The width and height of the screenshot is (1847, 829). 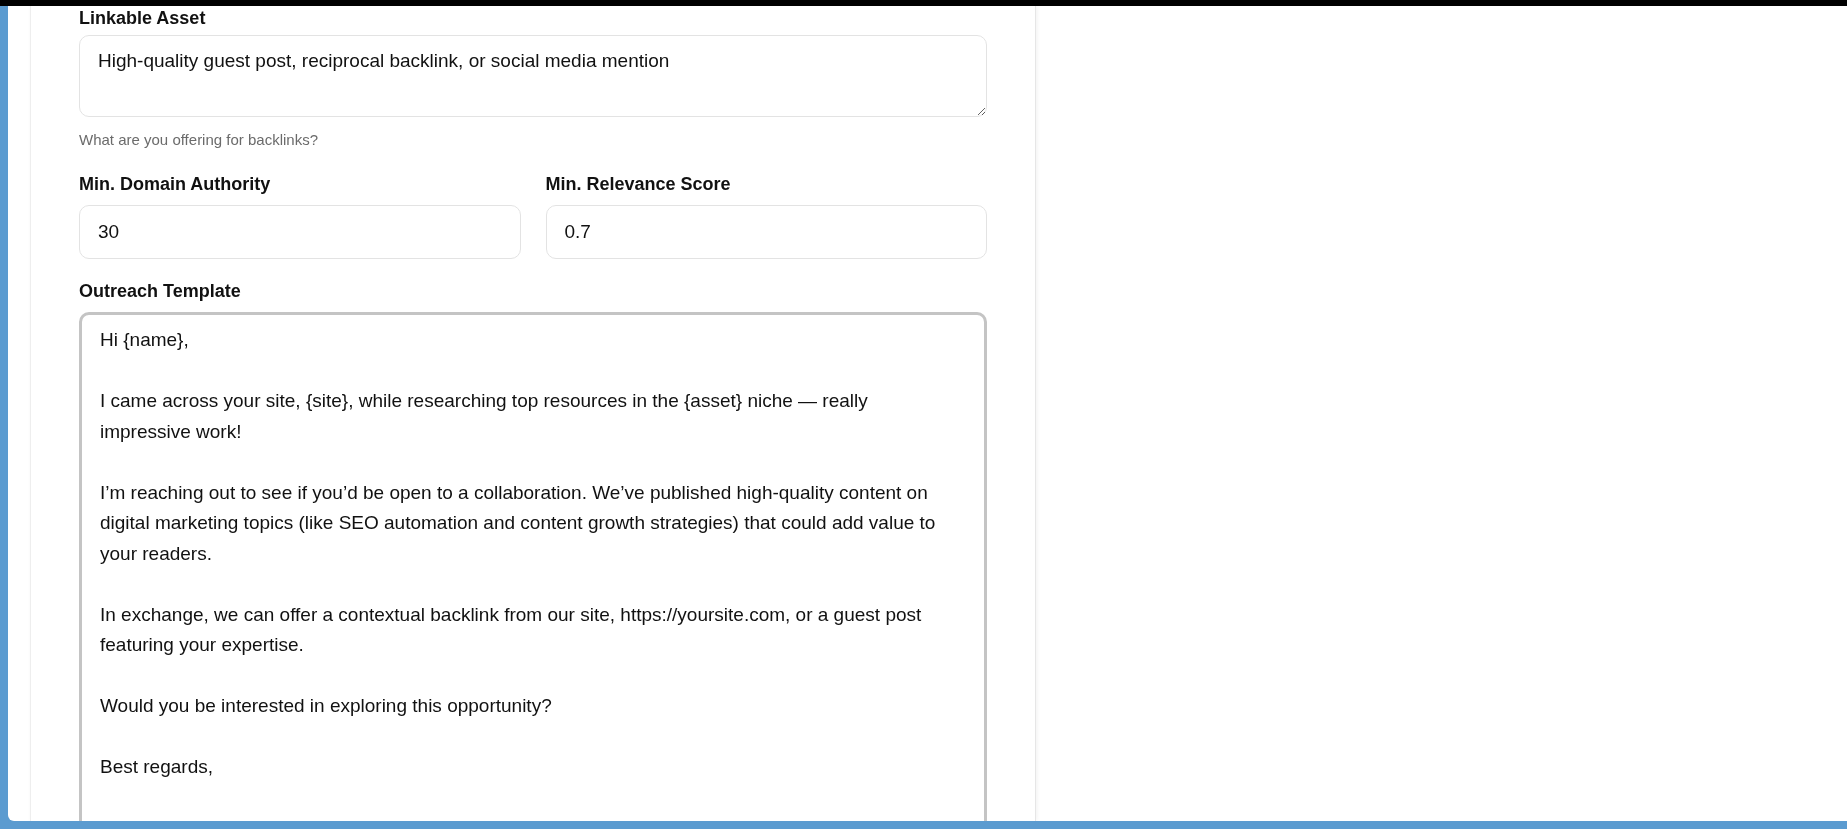 I want to click on helper-text: What are you offering for backlinks?, so click(x=199, y=139).